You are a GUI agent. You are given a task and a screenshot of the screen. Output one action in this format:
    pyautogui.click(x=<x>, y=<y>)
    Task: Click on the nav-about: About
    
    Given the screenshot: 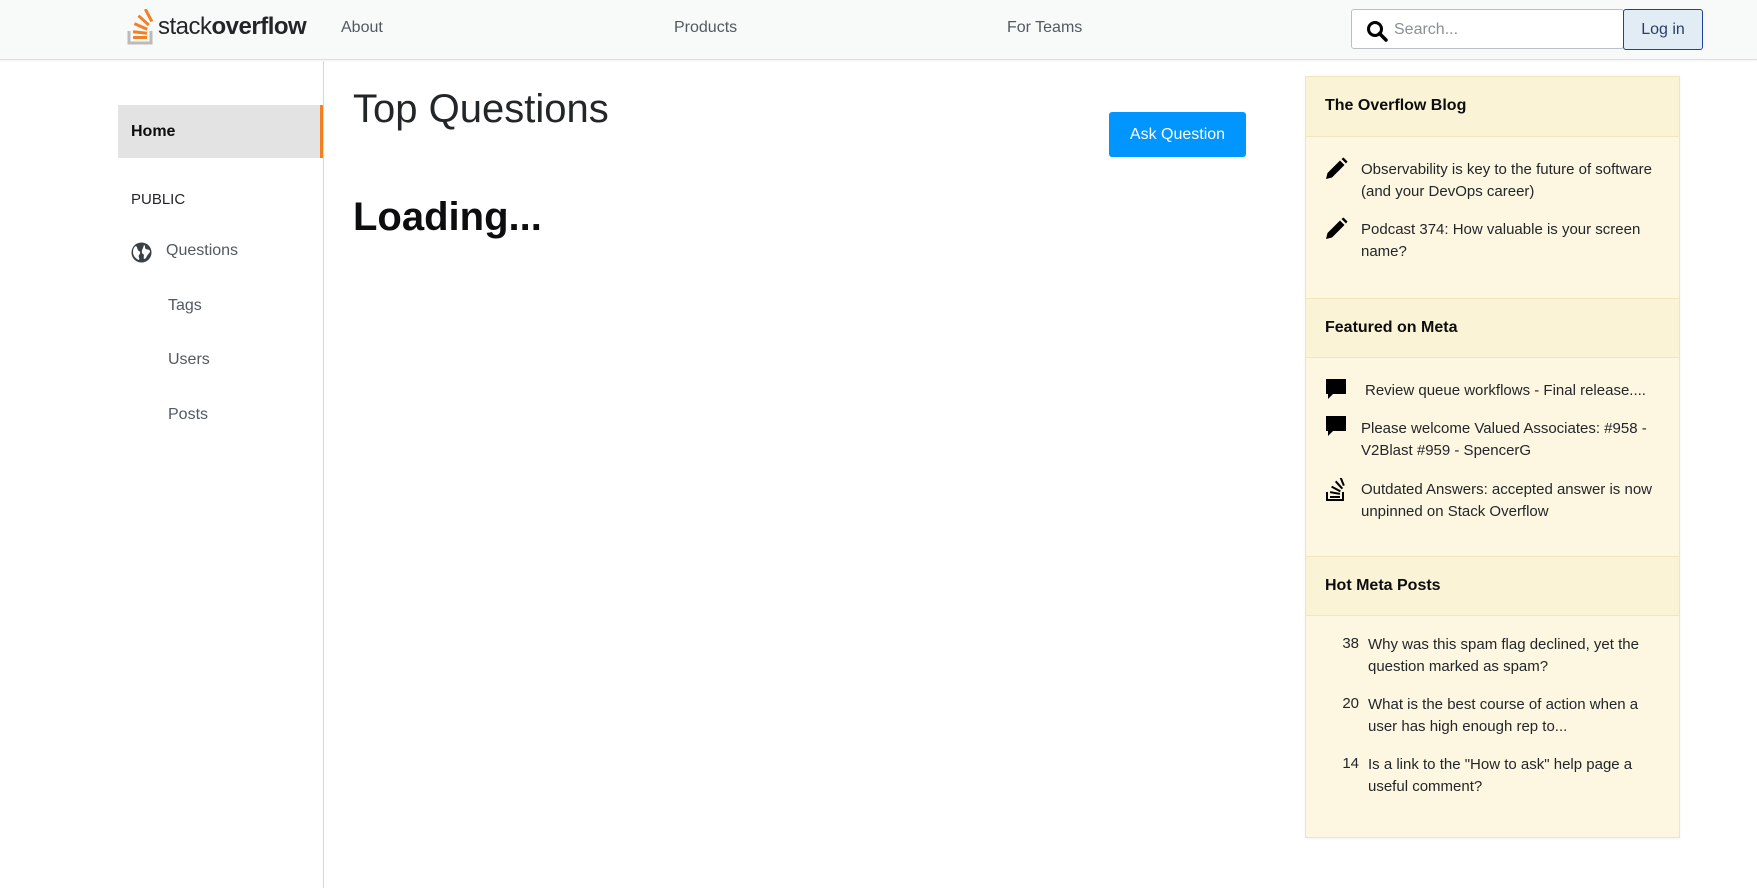 What is the action you would take?
    pyautogui.click(x=362, y=28)
    